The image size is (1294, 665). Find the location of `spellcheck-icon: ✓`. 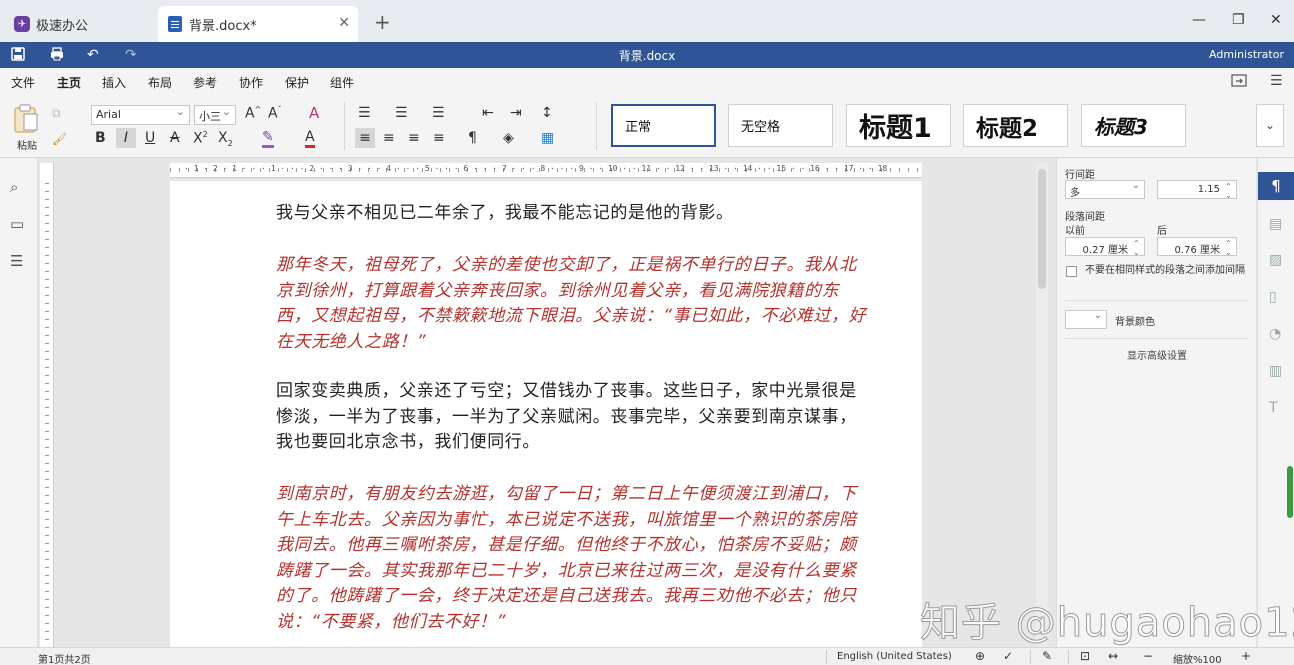

spellcheck-icon: ✓ is located at coordinates (1008, 656).